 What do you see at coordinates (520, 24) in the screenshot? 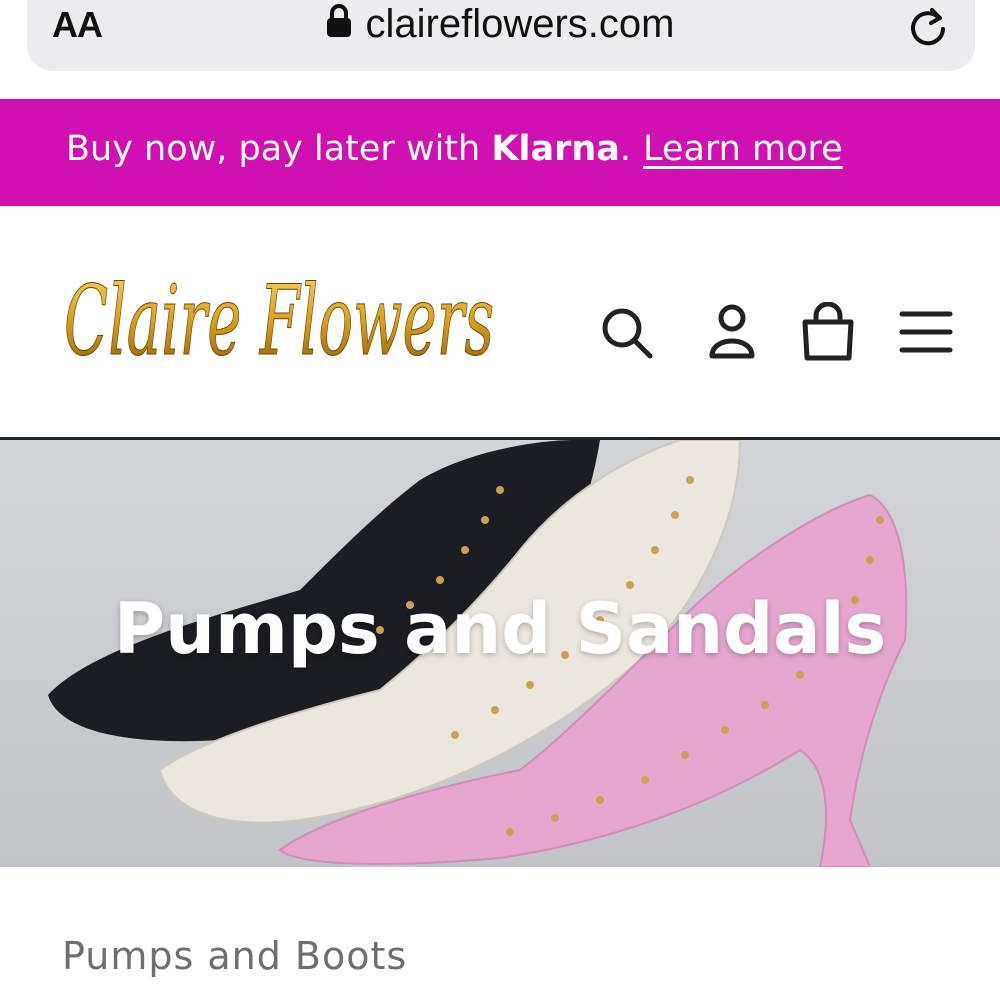
I see `url-text: claireflowers.com` at bounding box center [520, 24].